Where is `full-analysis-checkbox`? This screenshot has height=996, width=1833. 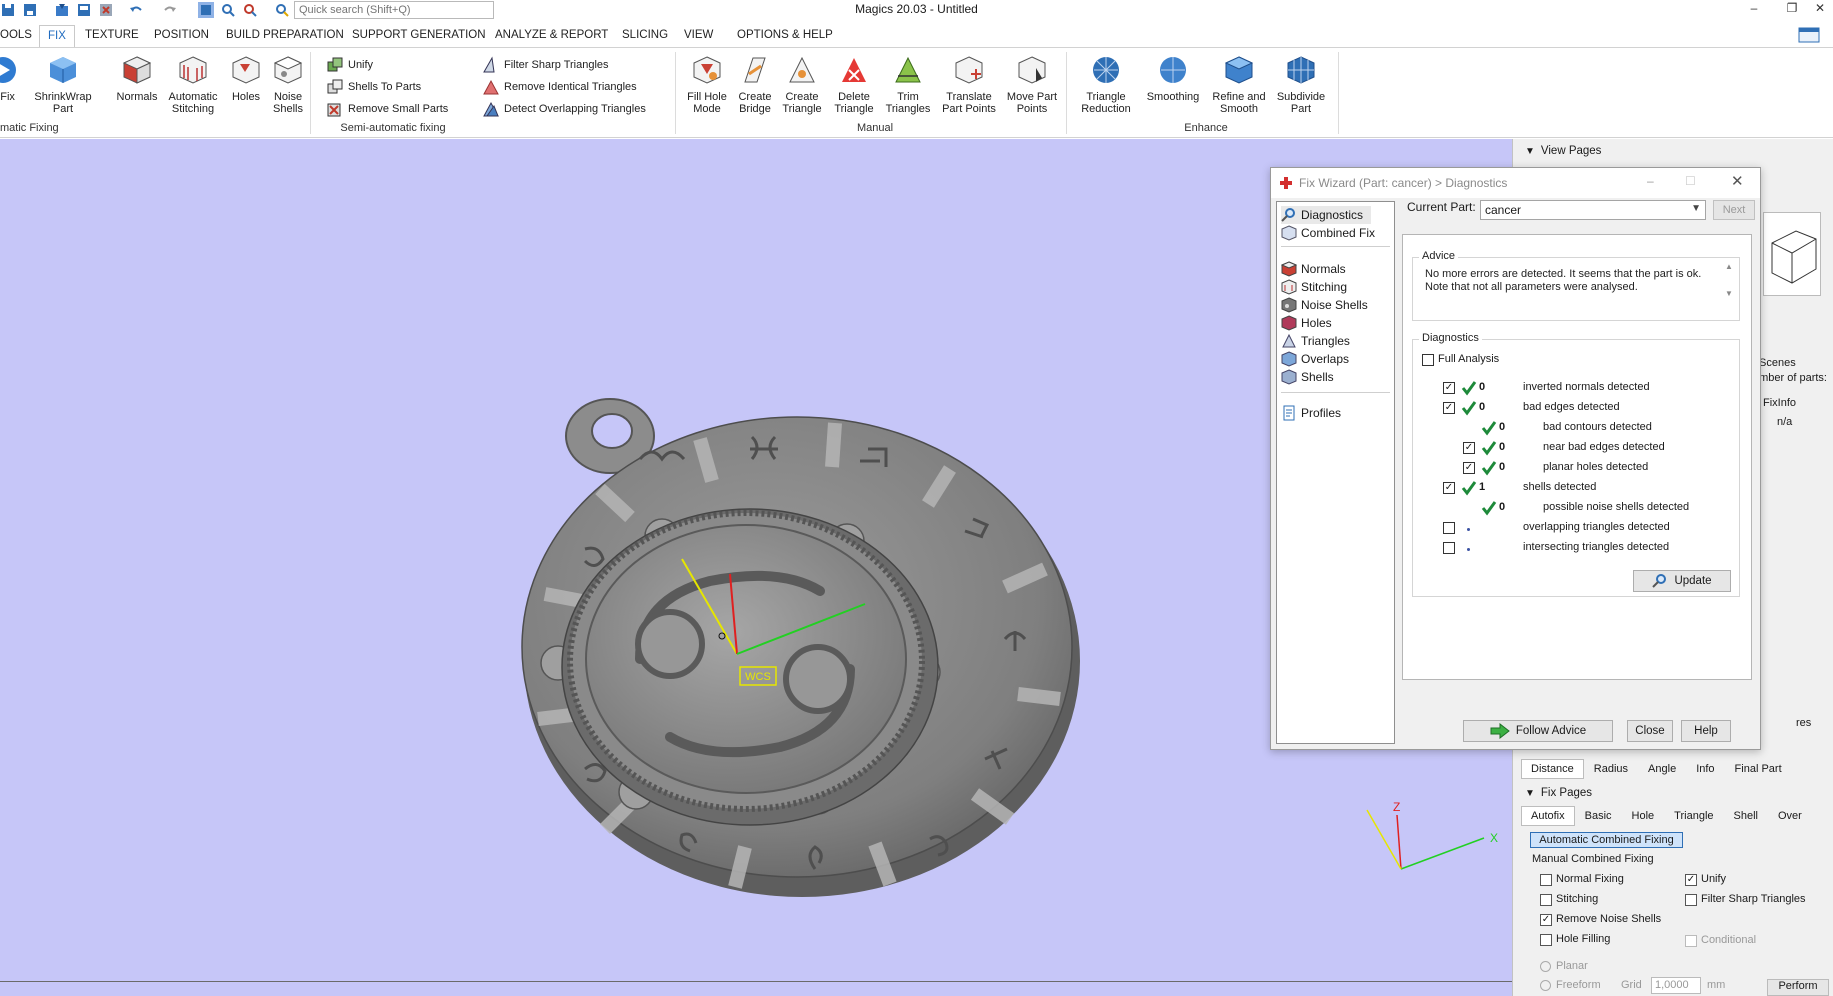 full-analysis-checkbox is located at coordinates (1428, 360).